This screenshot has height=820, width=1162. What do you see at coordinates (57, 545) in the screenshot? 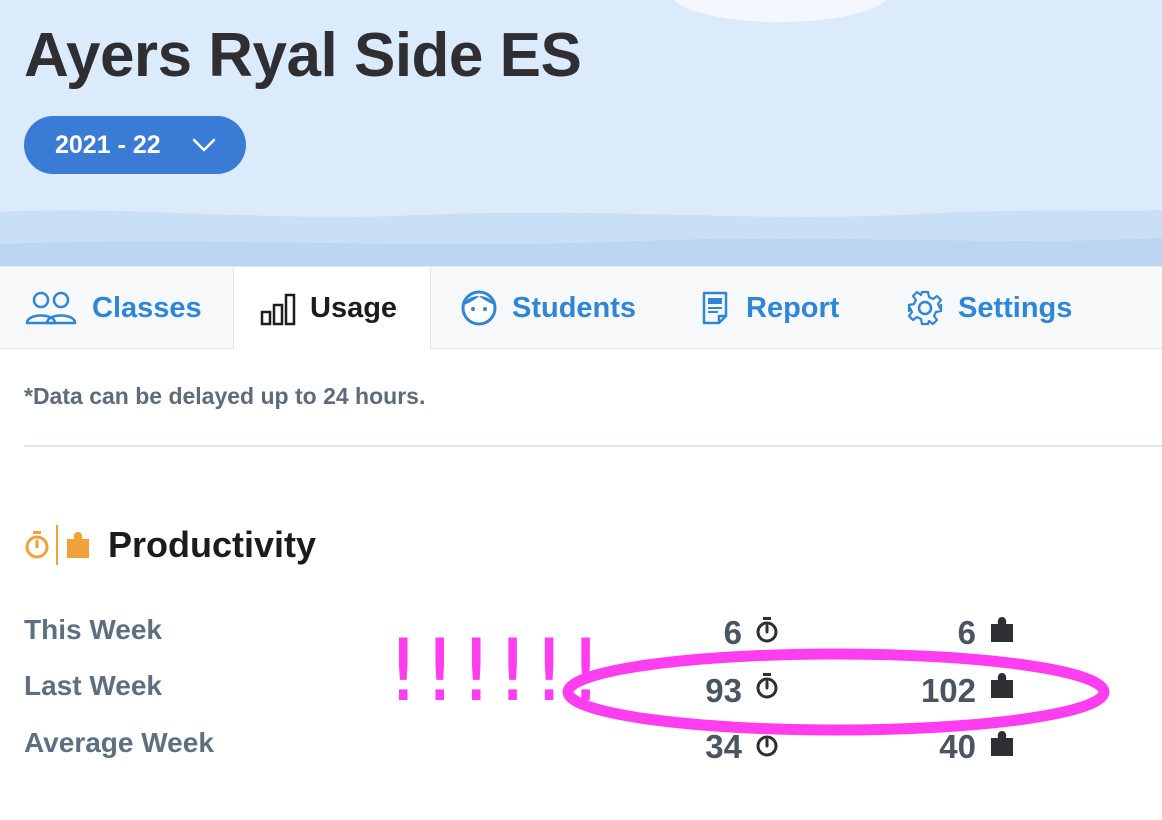
I see `icon-separator` at bounding box center [57, 545].